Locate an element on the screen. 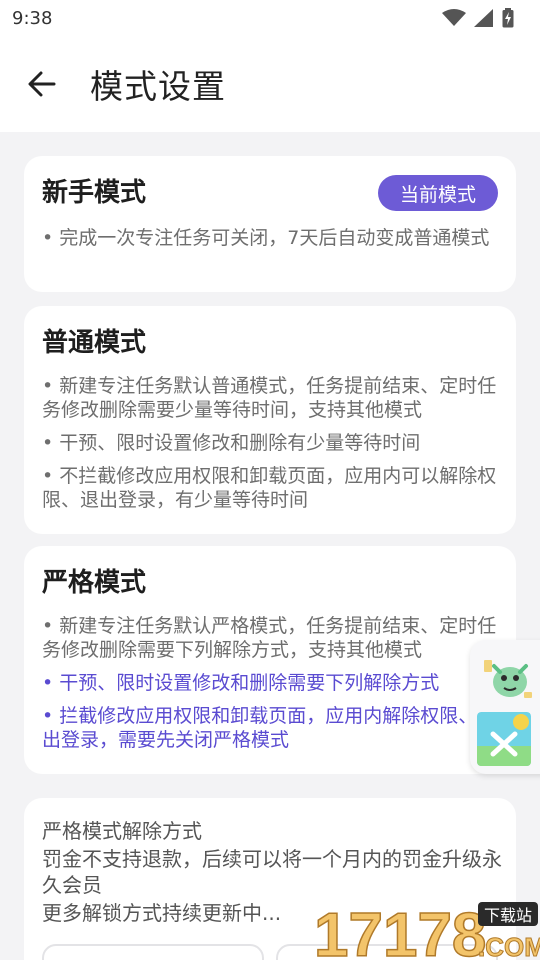  signal-icon is located at coordinates (483, 18).